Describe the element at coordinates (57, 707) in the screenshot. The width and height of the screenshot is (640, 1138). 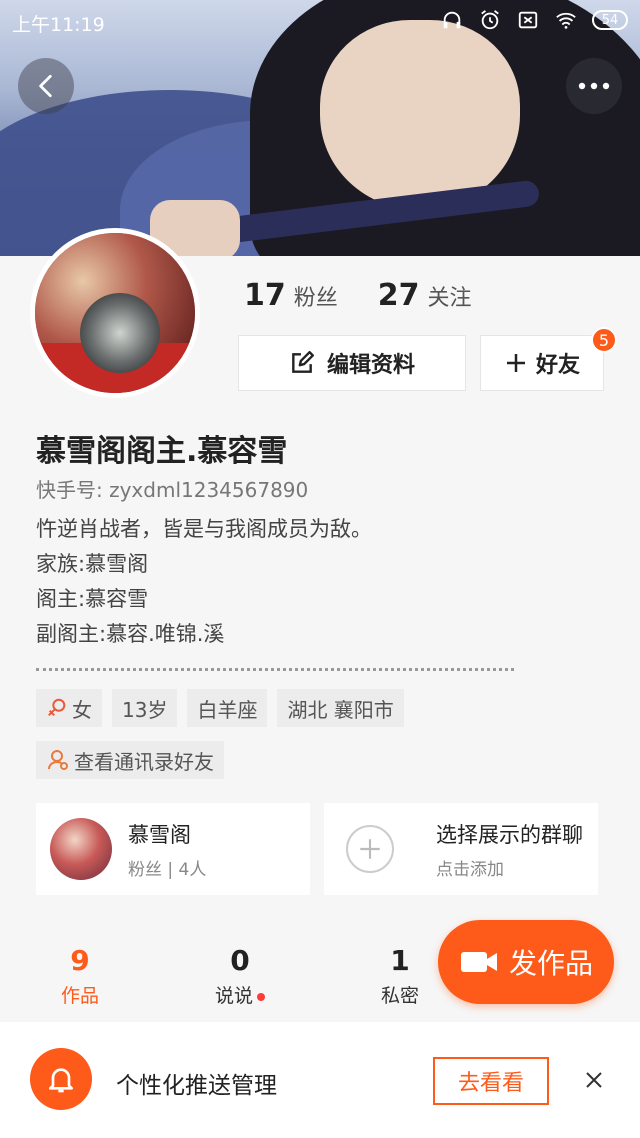
I see `female-icon` at that location.